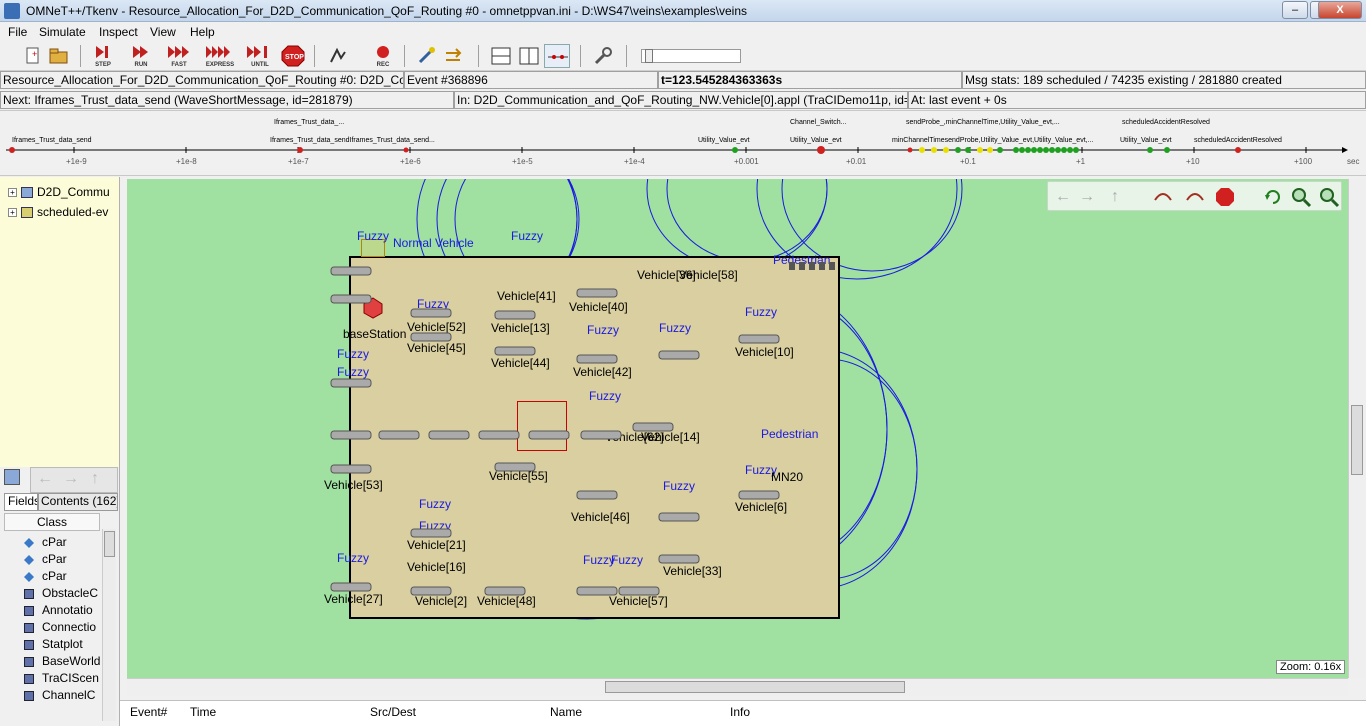 Image resolution: width=1366 pixels, height=726 pixels. What do you see at coordinates (21, 502) in the screenshot?
I see `tab-fields: Fields` at bounding box center [21, 502].